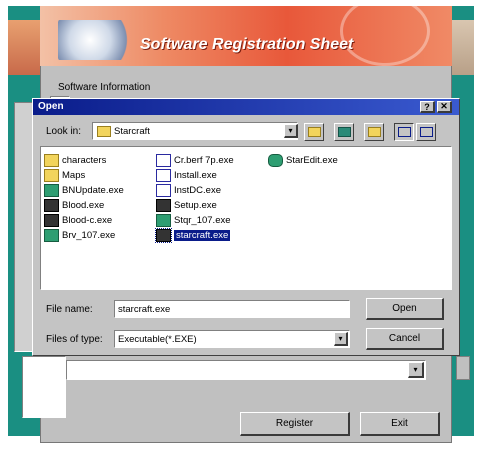 The image size is (480, 449). Describe the element at coordinates (463, 368) in the screenshot. I see `right-edge-panel` at that location.